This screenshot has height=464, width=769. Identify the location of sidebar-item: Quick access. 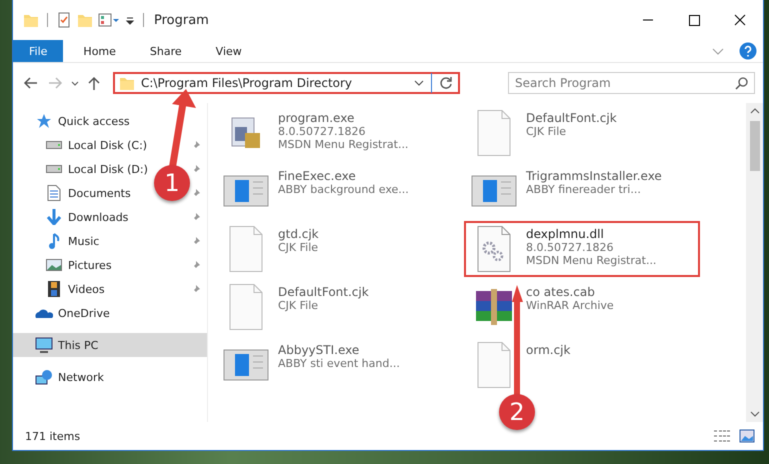
(73, 121).